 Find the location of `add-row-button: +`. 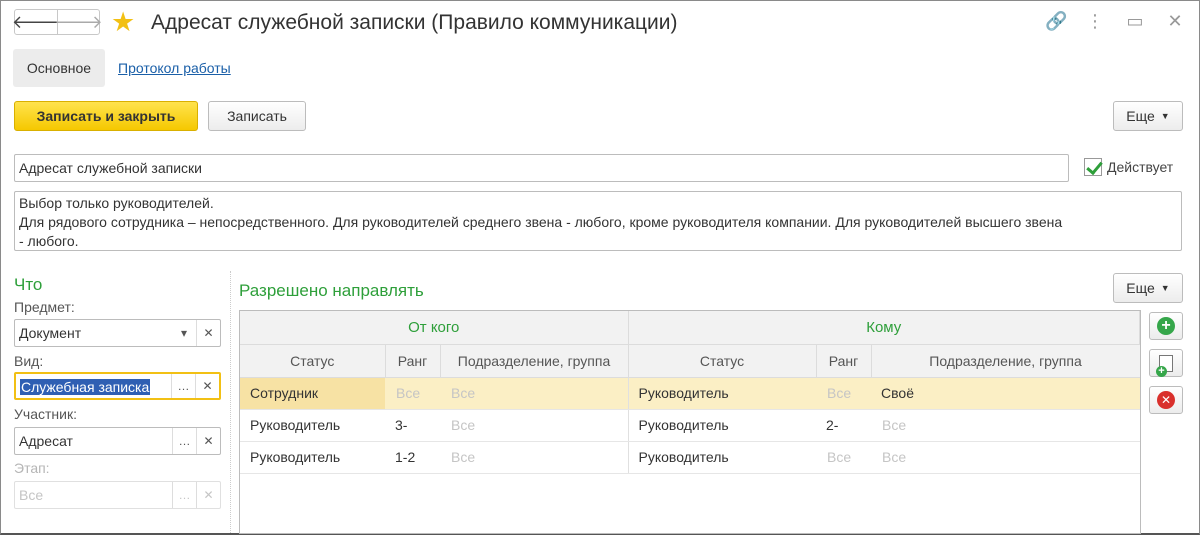

add-row-button: + is located at coordinates (1166, 326).